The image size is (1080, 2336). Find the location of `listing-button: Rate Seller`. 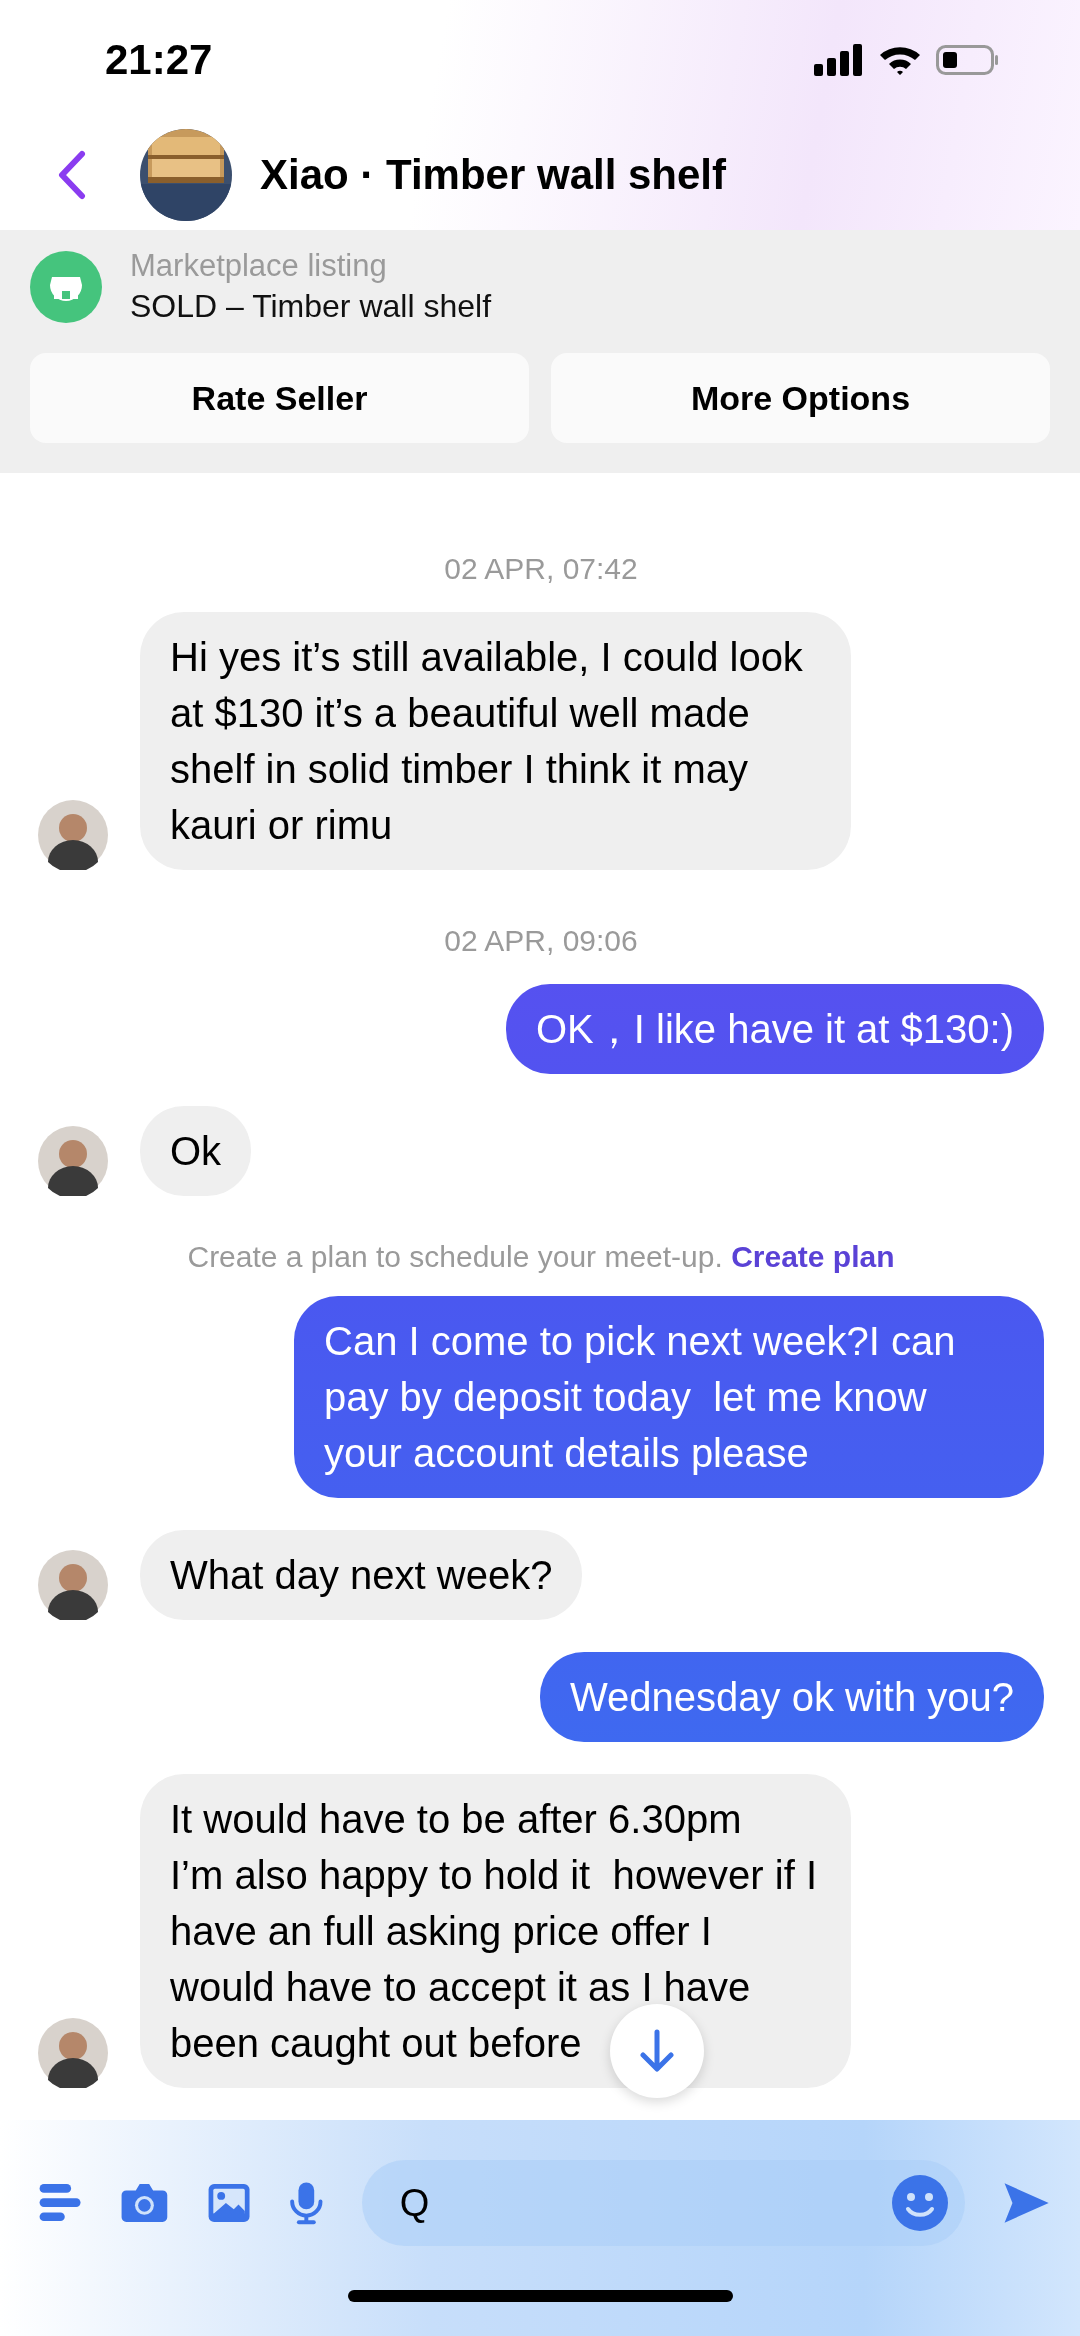

listing-button: Rate Seller is located at coordinates (279, 398).